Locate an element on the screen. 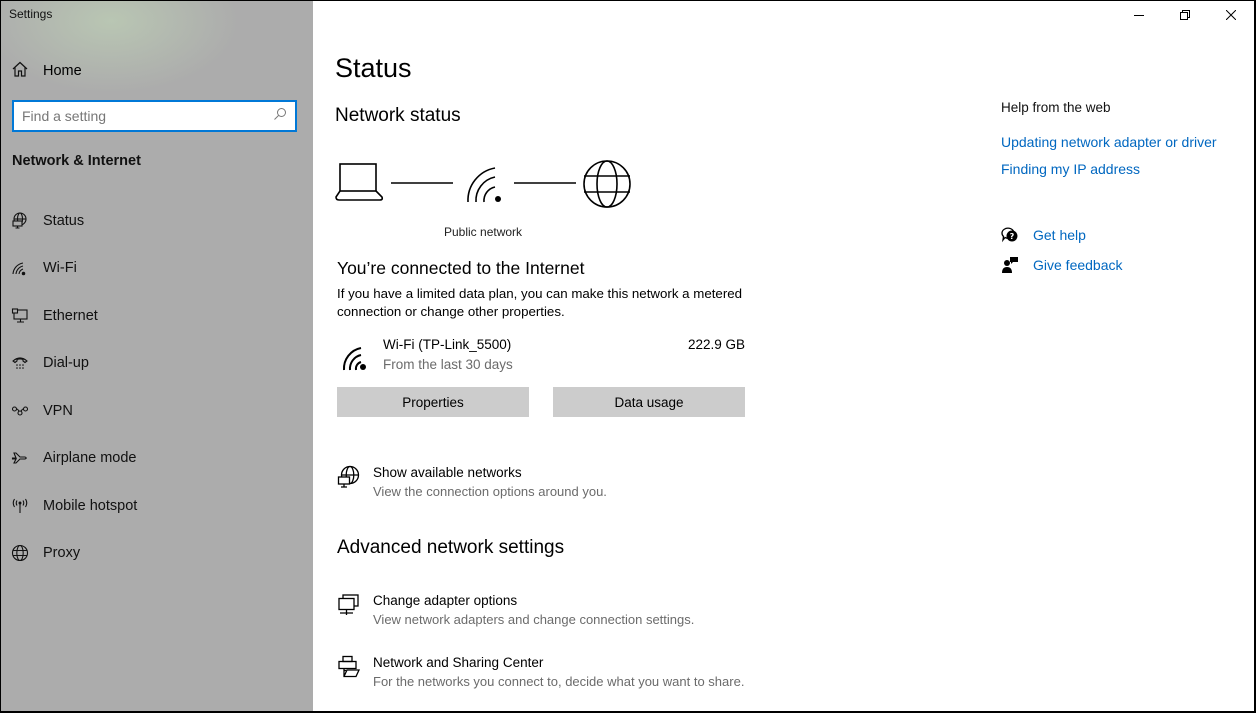 The height and width of the screenshot is (713, 1256). help-link-find-ip: Finding my IP address is located at coordinates (1070, 169).